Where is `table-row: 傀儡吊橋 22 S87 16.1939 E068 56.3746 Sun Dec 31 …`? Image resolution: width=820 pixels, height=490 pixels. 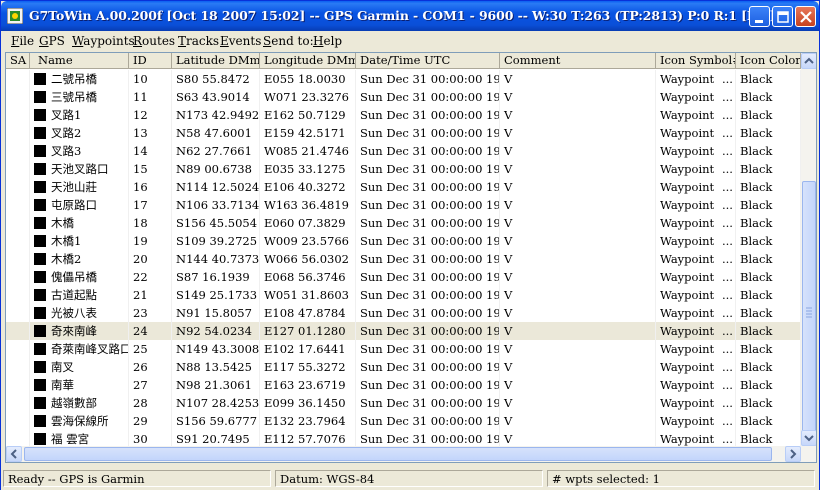 table-row: 傀儡吊橋 22 S87 16.1939 E068 56.3746 Sun Dec 31 … is located at coordinates (403, 277).